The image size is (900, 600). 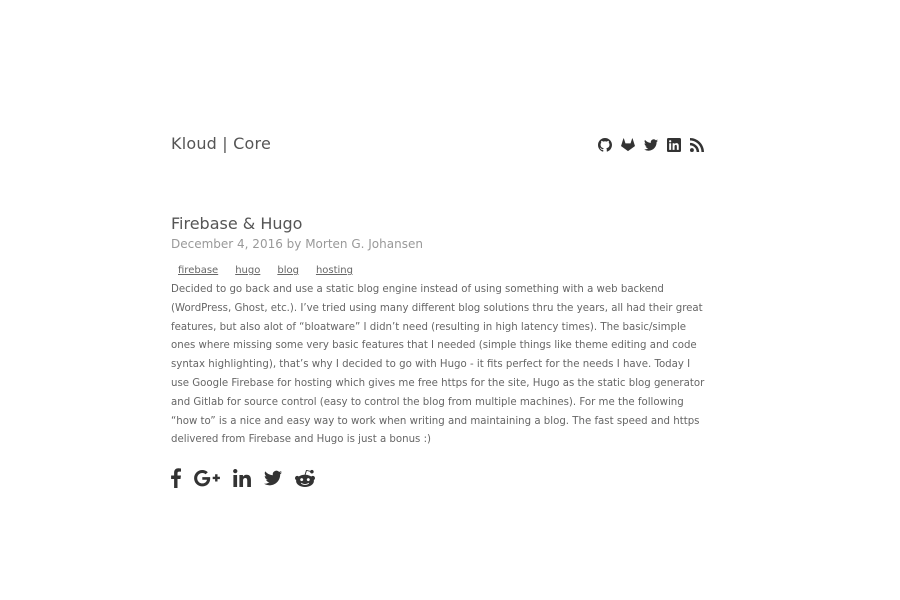 I want to click on facebook-icon, so click(x=176, y=478).